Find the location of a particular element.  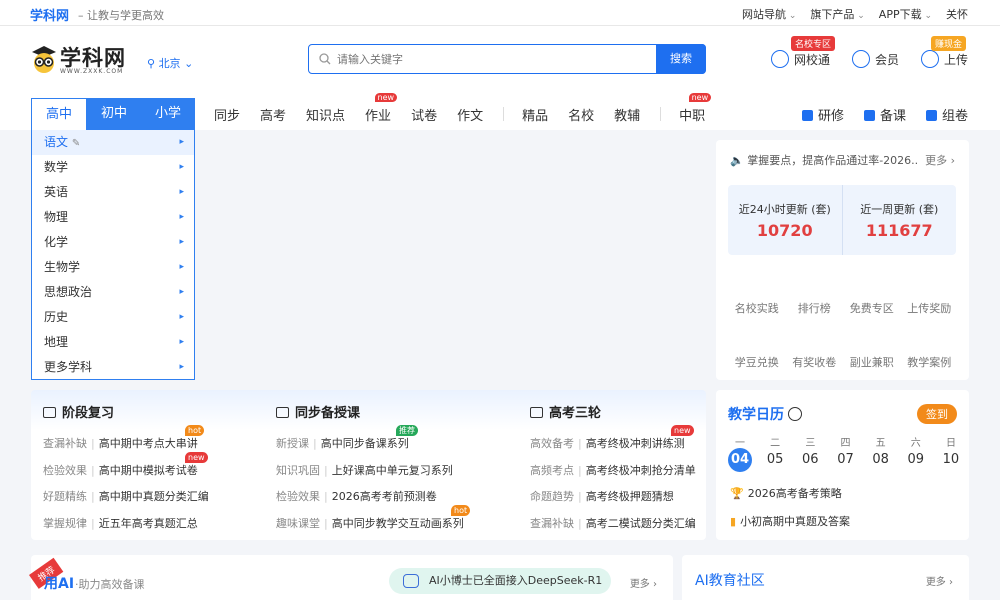

quick-link: 免费专区 is located at coordinates (872, 308).